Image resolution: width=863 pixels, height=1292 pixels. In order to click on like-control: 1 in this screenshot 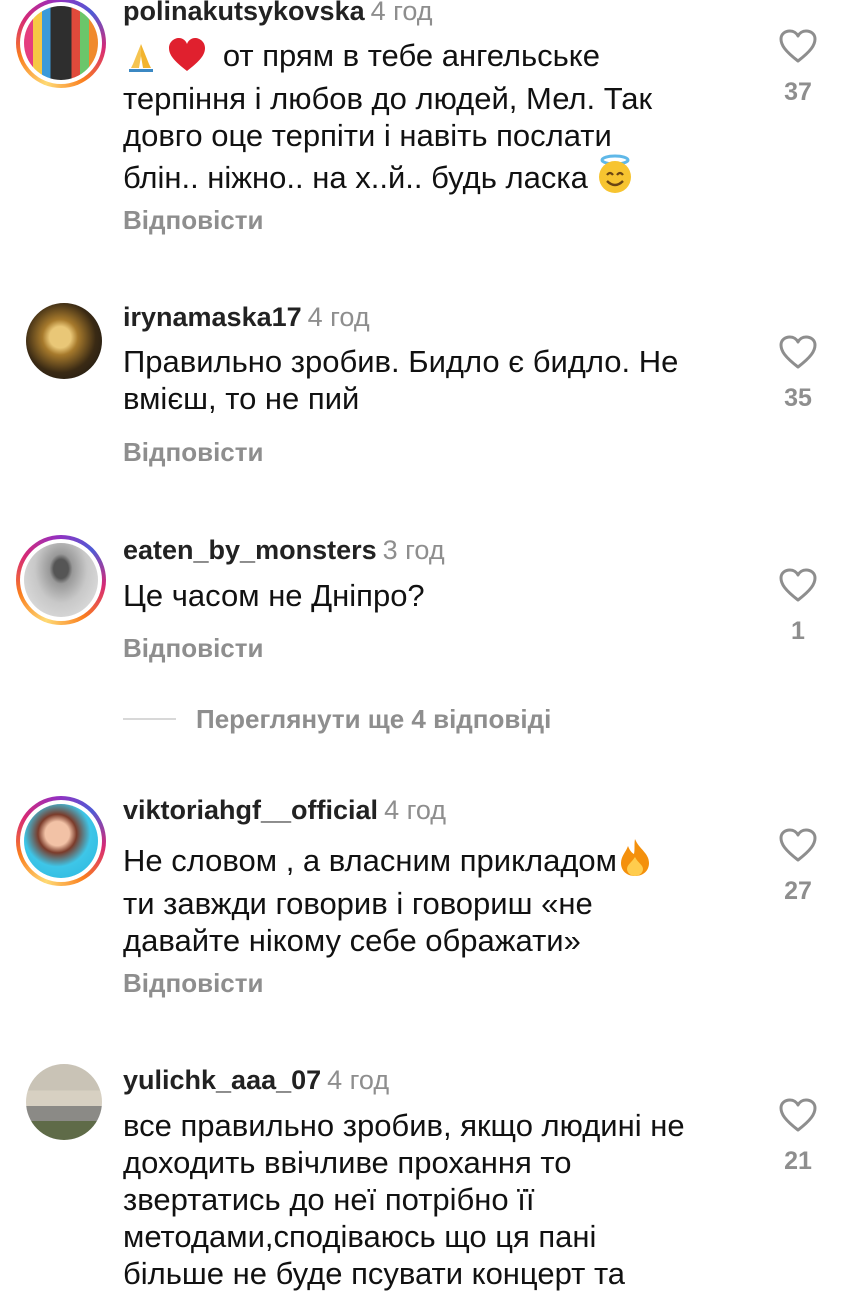, I will do `click(798, 606)`.